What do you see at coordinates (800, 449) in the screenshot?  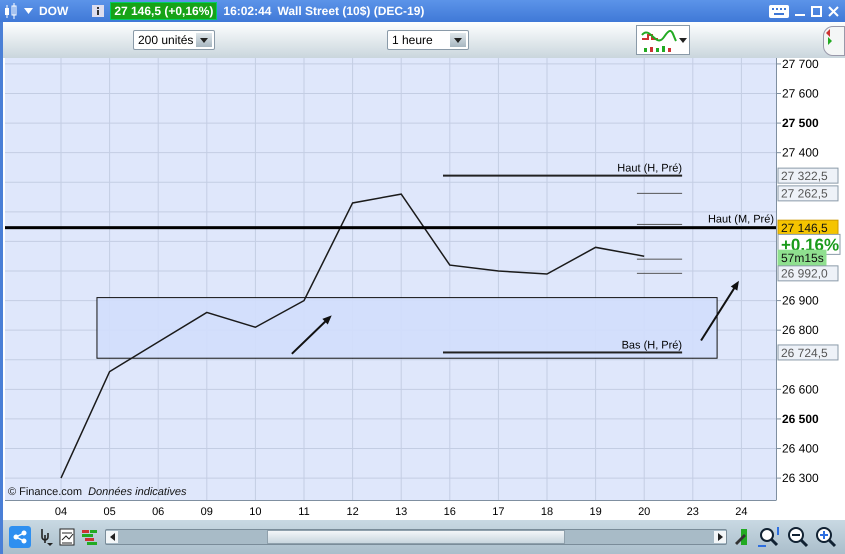 I see `y-axis-label: 26 400` at bounding box center [800, 449].